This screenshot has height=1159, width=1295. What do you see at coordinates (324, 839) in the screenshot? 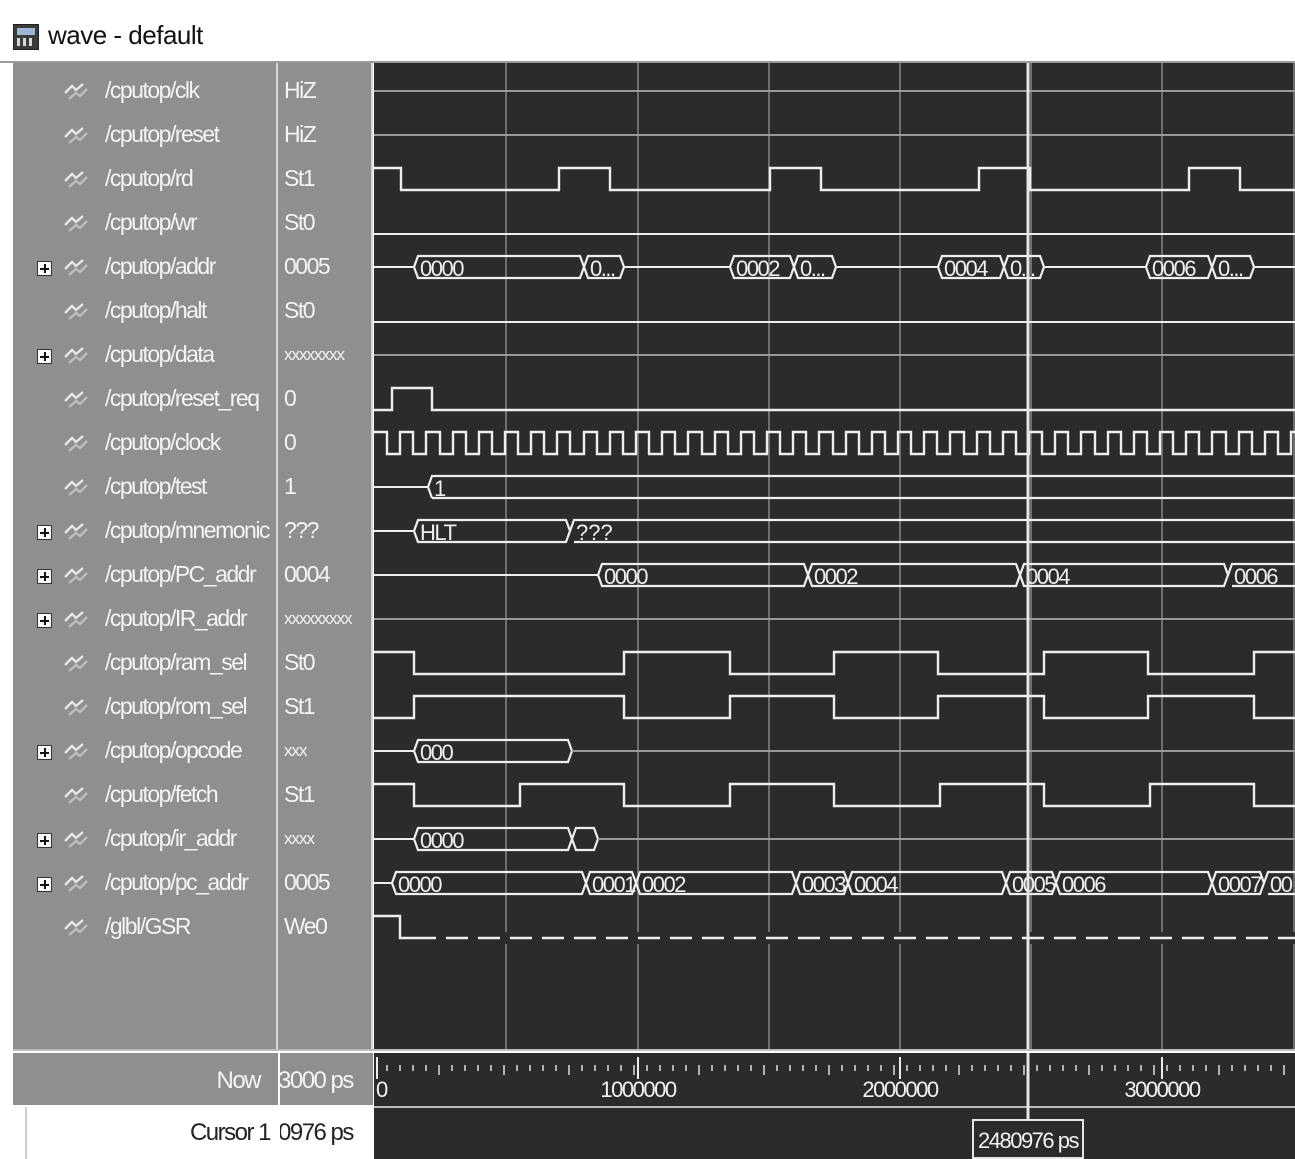
I see `value-row-ir-addr: xxxx` at bounding box center [324, 839].